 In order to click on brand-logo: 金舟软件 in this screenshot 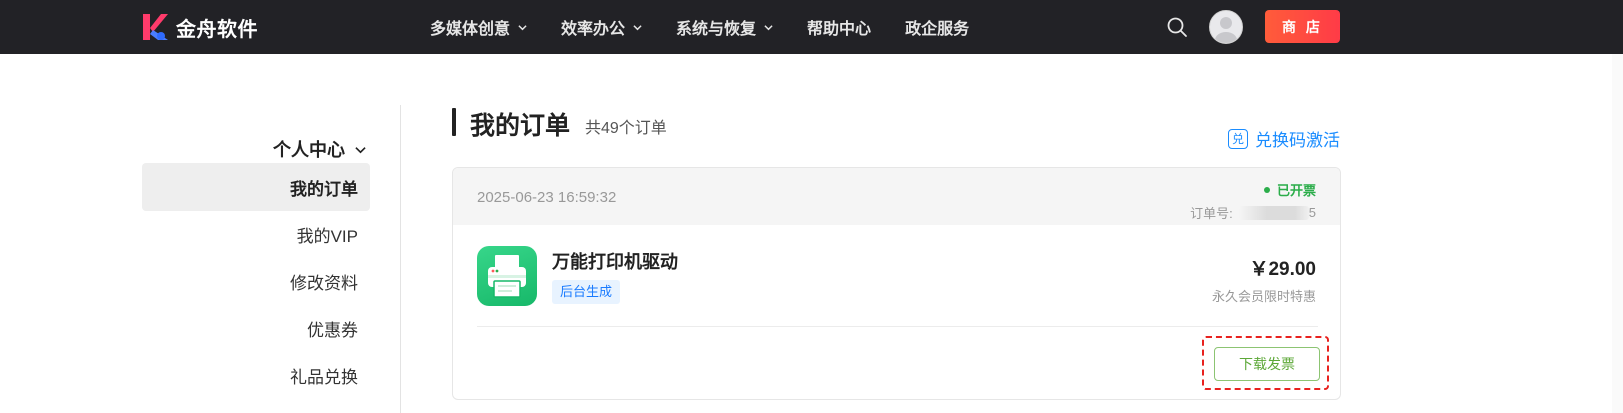, I will do `click(199, 27)`.